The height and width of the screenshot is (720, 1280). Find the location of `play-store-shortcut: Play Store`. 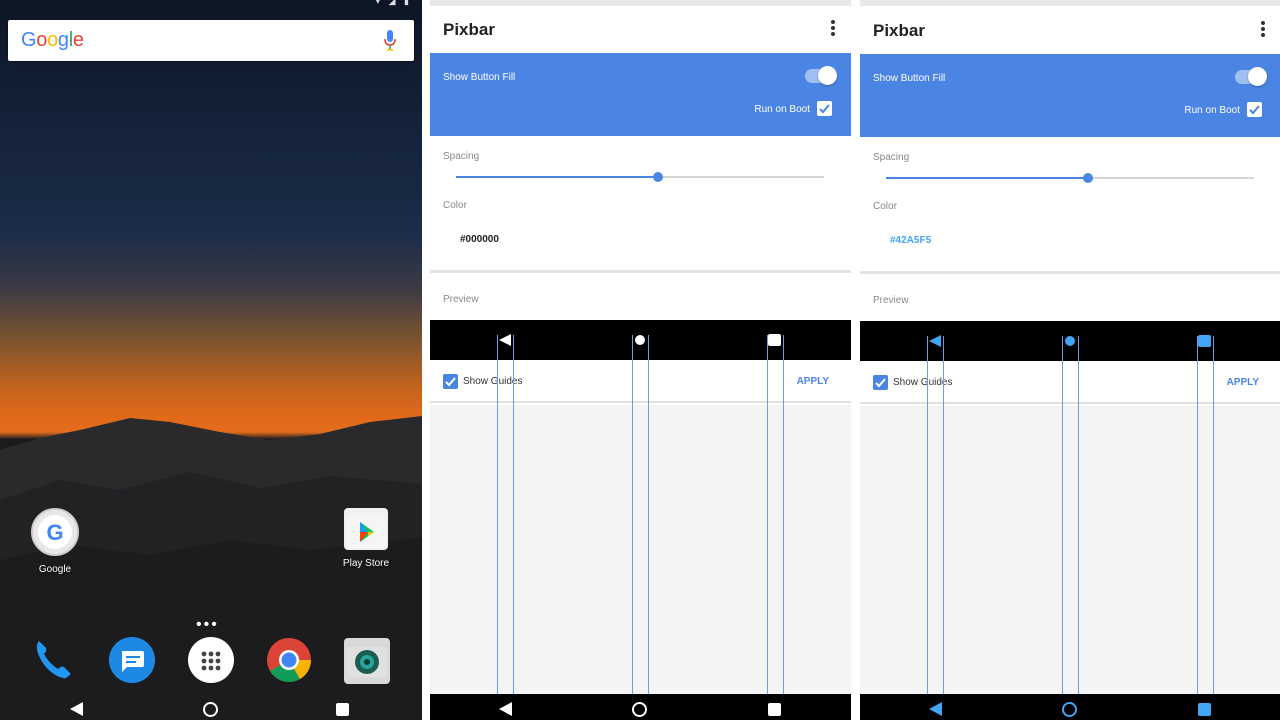

play-store-shortcut: Play Store is located at coordinates (366, 538).